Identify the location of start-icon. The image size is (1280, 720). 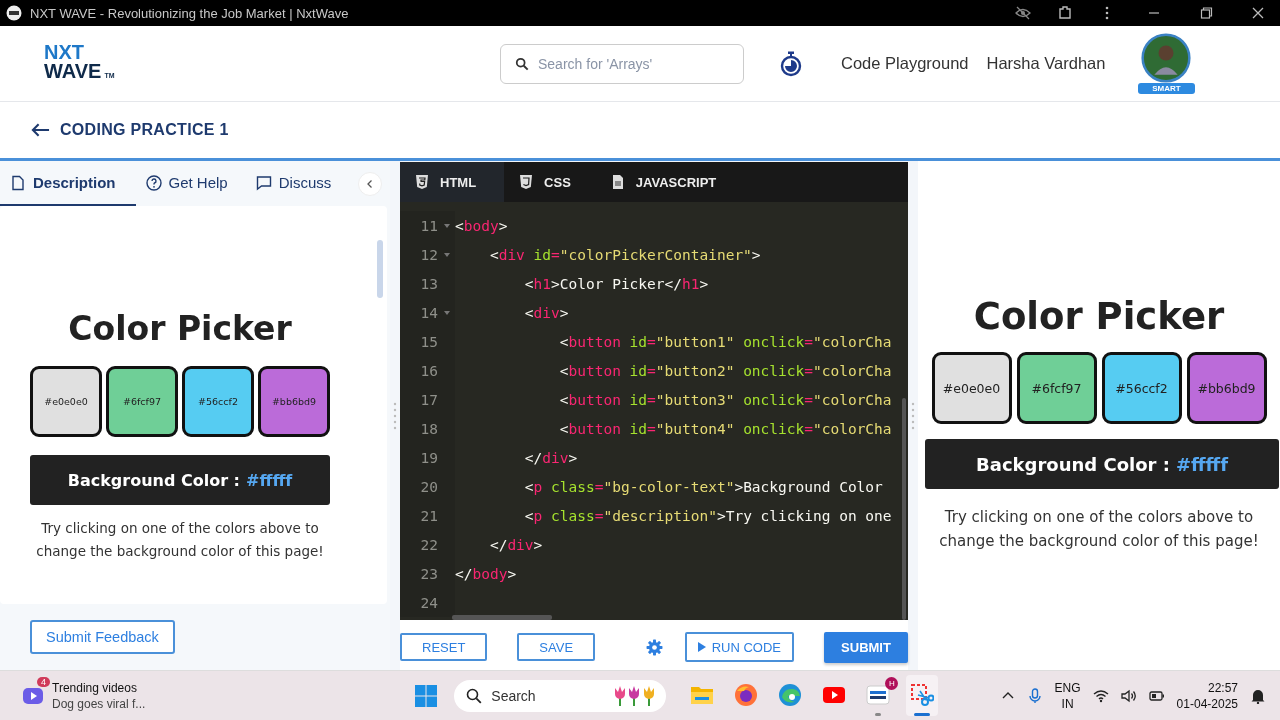
(426, 695).